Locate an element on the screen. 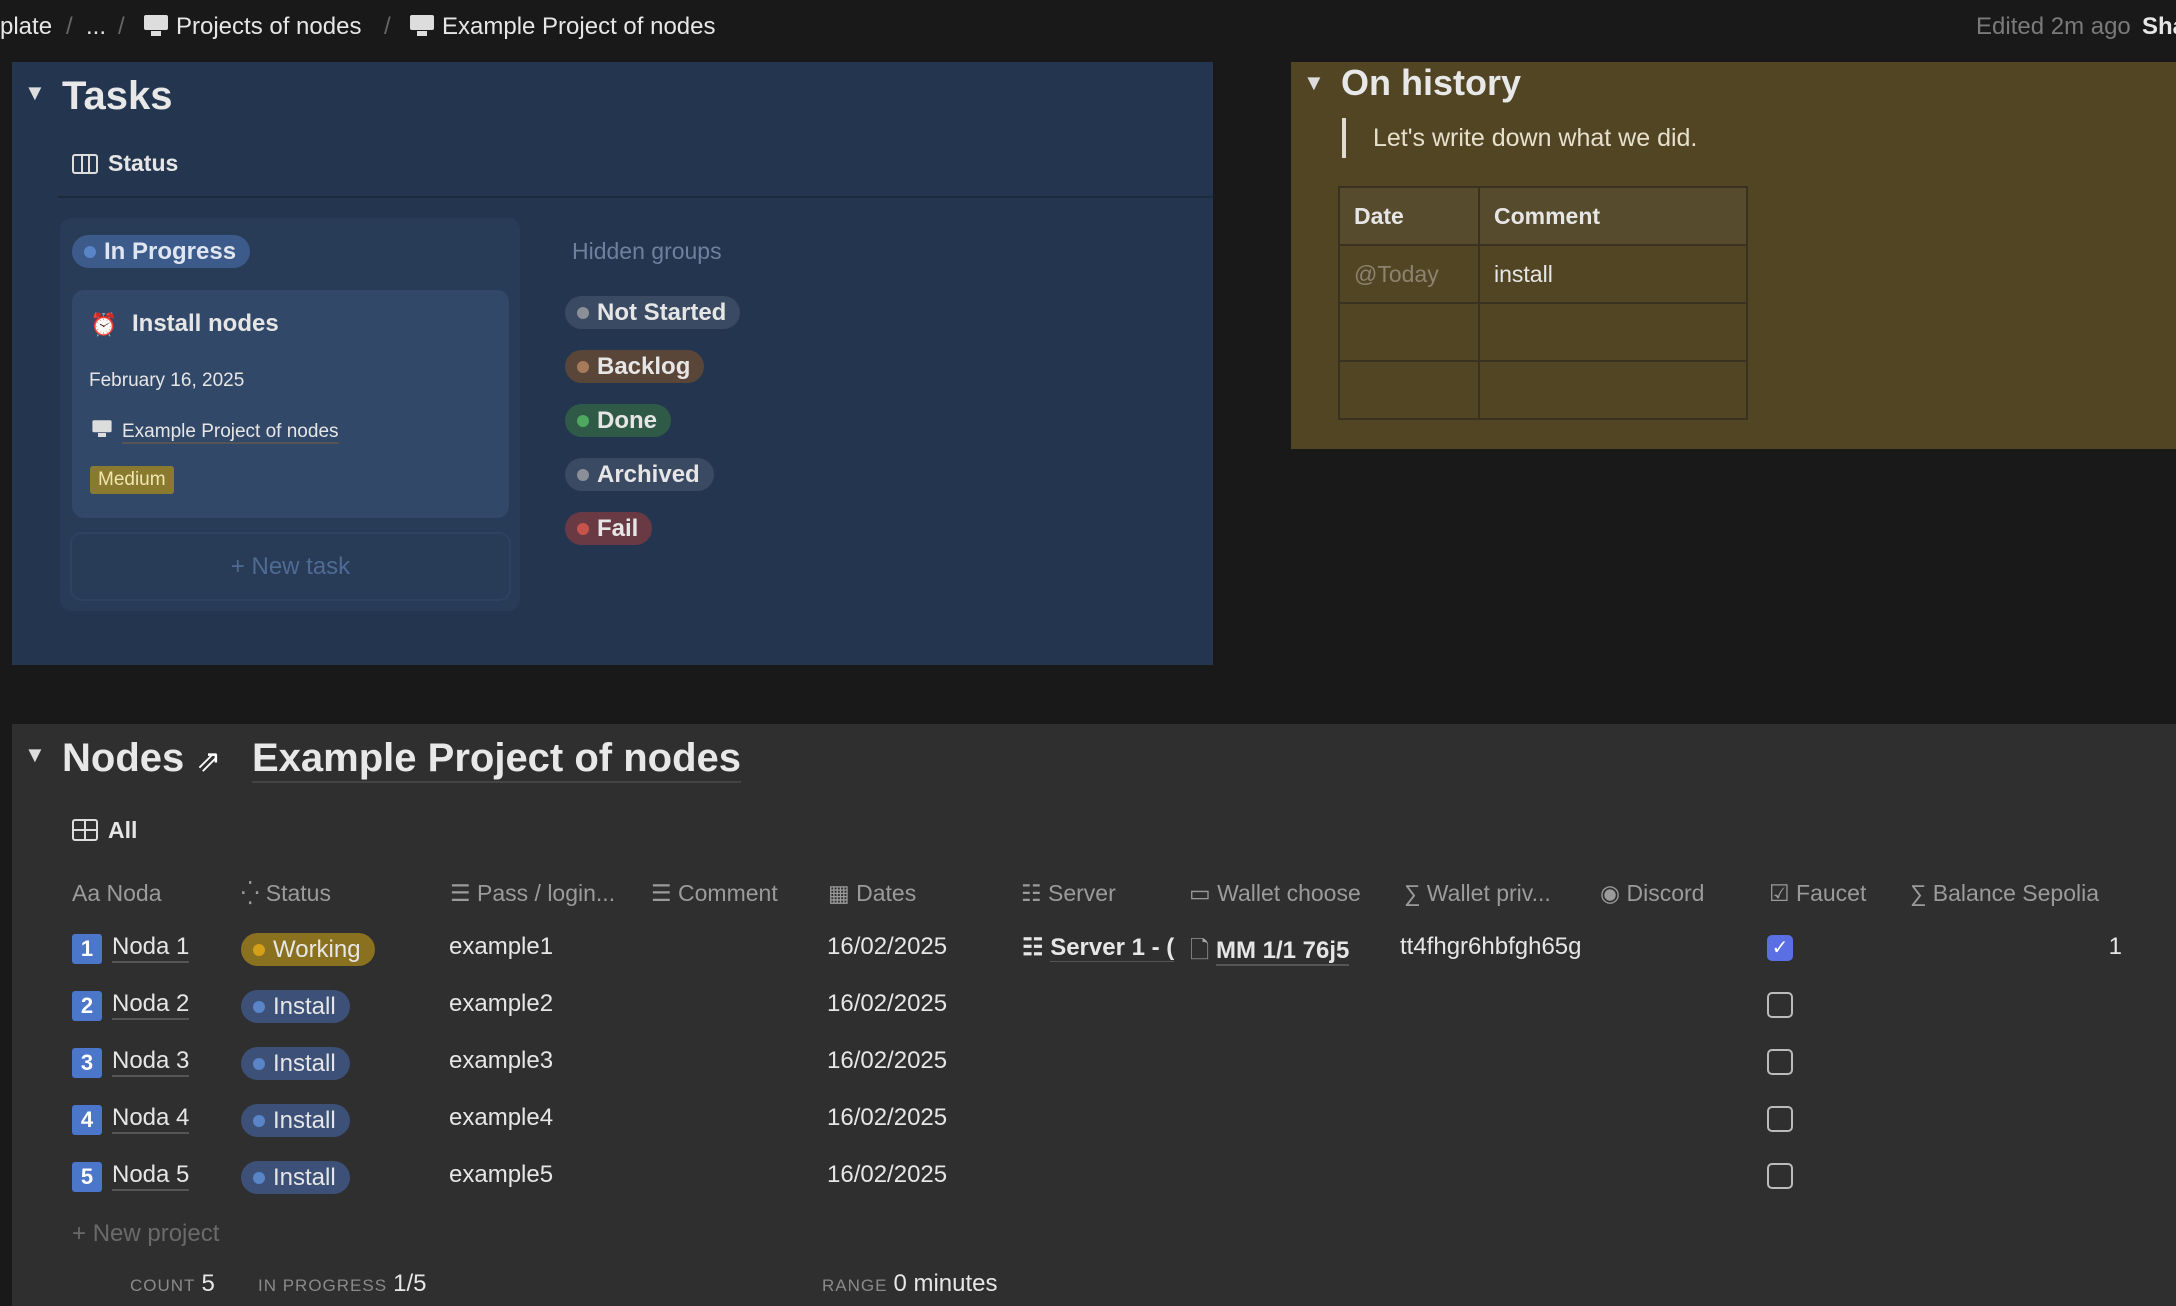 This screenshot has width=2176, height=1306. breadcrumb-item: plate is located at coordinates (26, 27).